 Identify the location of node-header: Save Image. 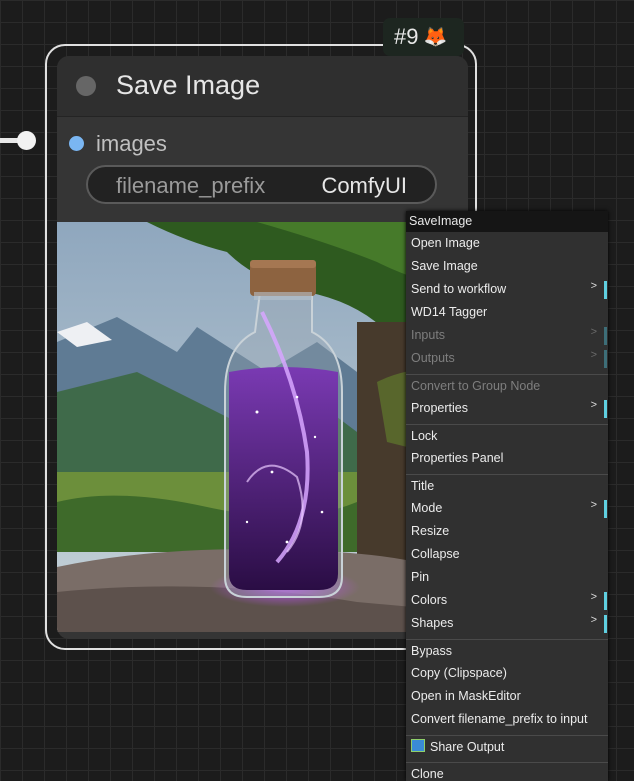
(262, 86).